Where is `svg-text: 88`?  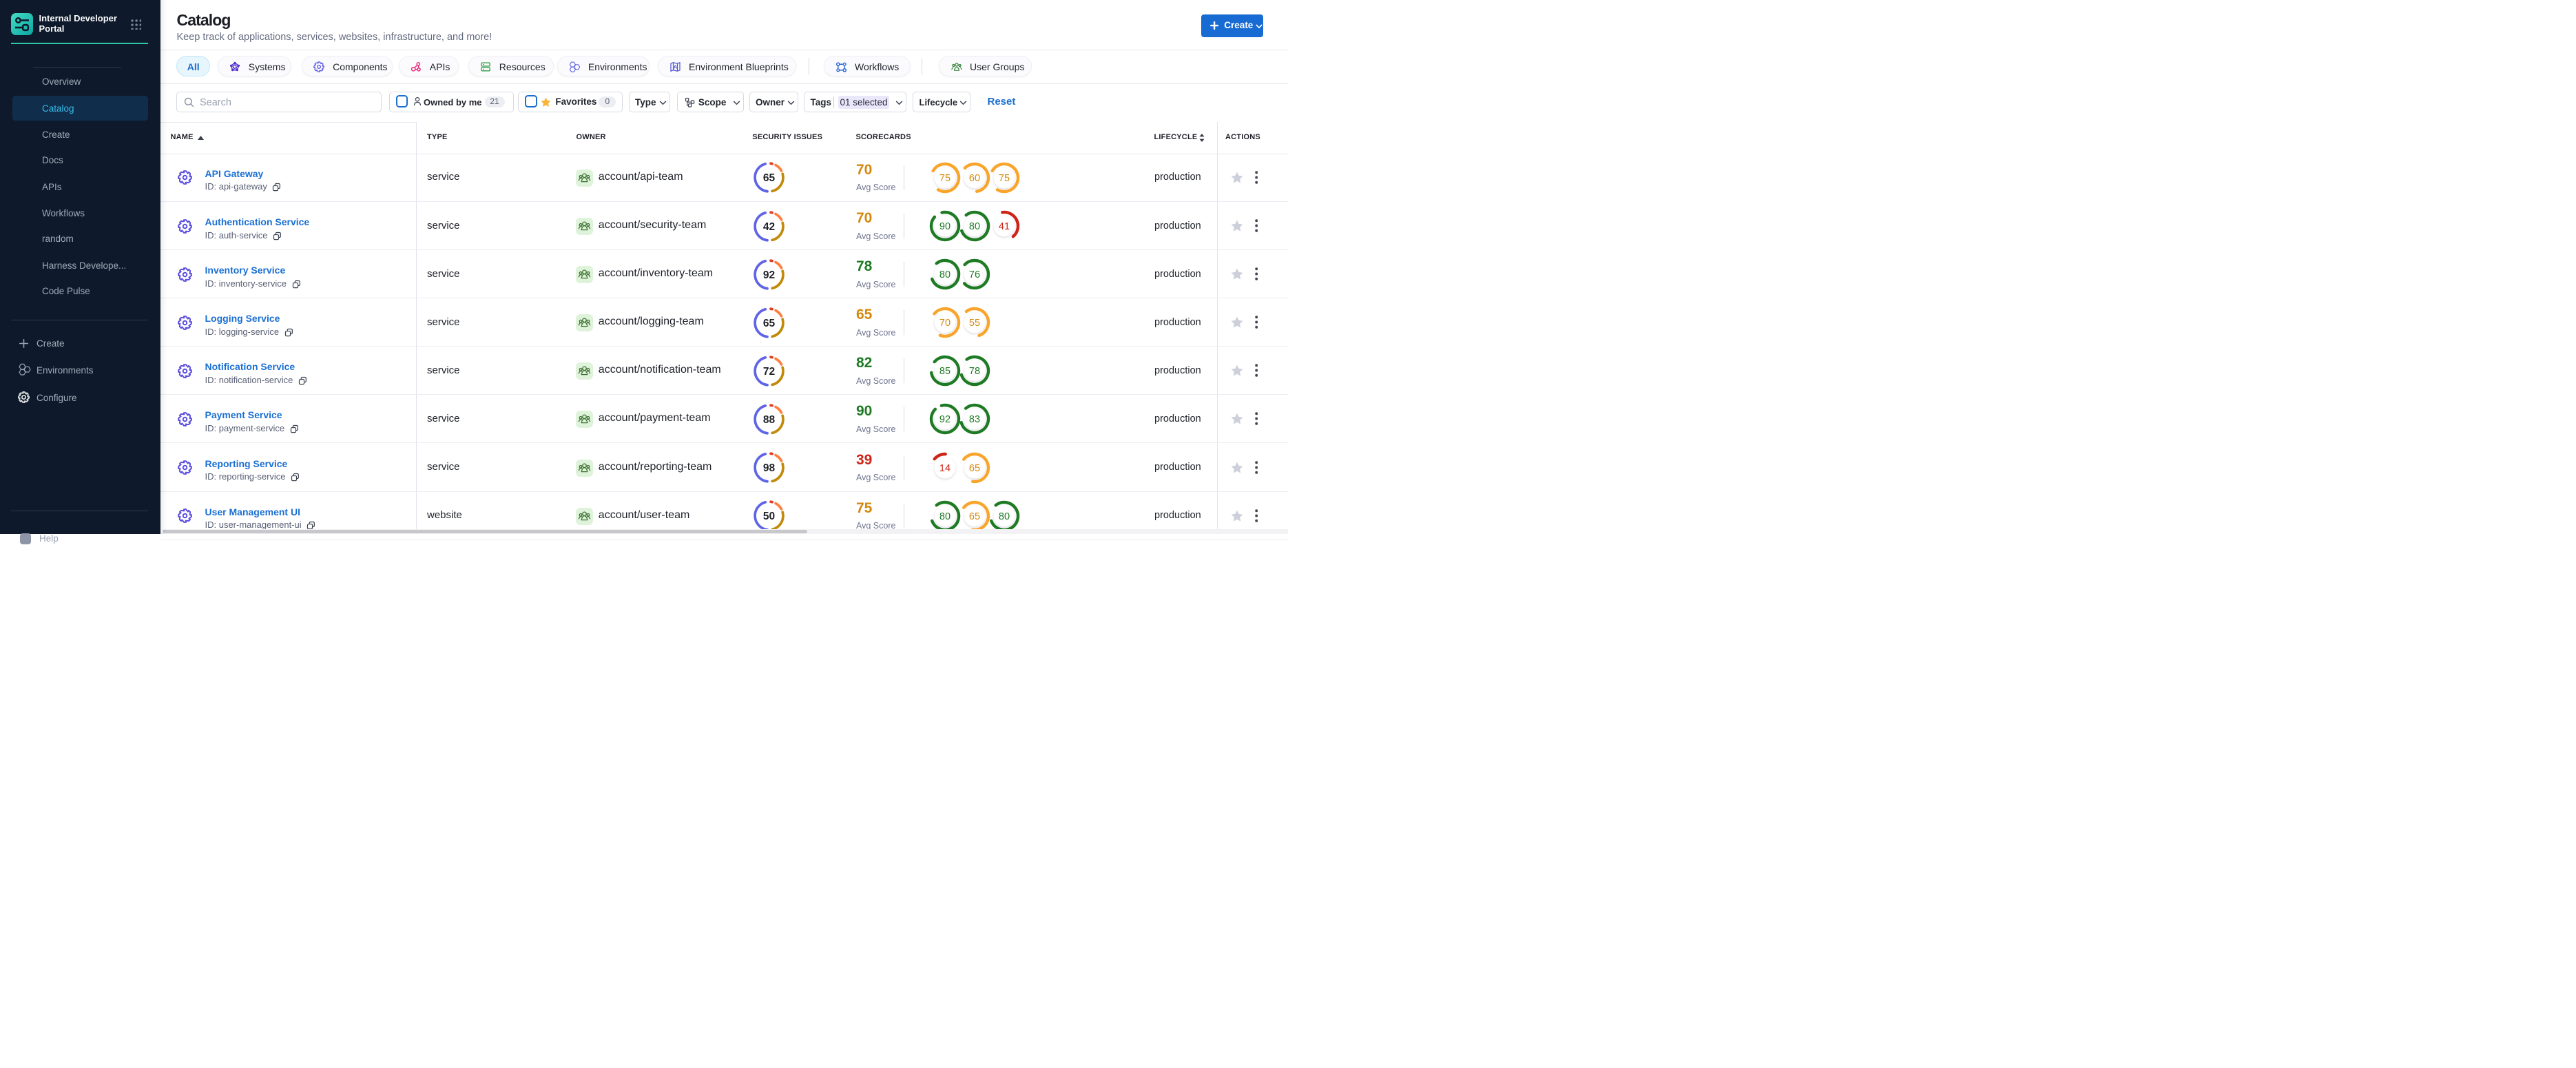 svg-text: 88 is located at coordinates (768, 420).